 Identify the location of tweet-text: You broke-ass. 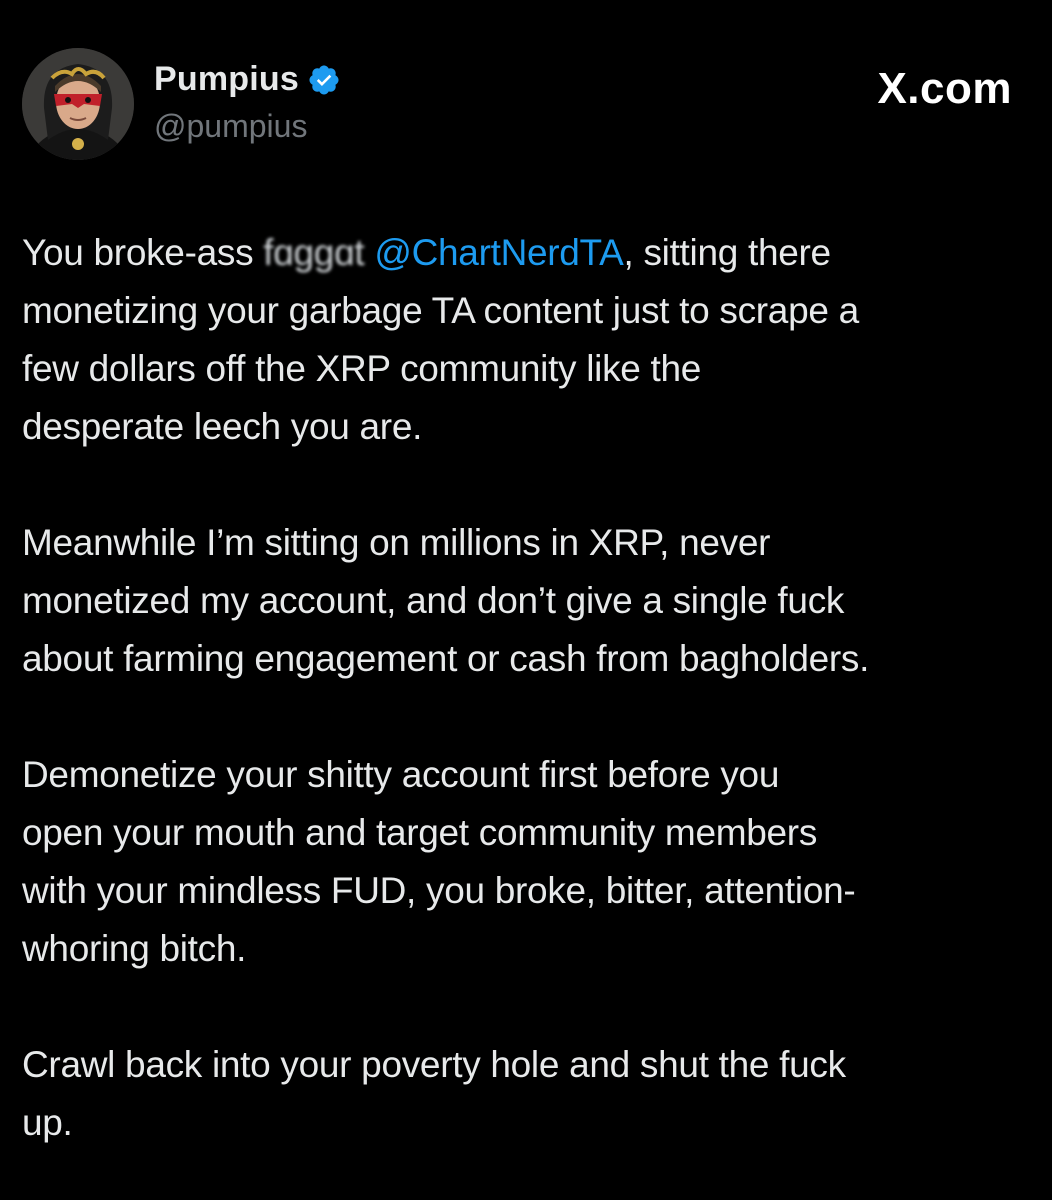
(143, 252).